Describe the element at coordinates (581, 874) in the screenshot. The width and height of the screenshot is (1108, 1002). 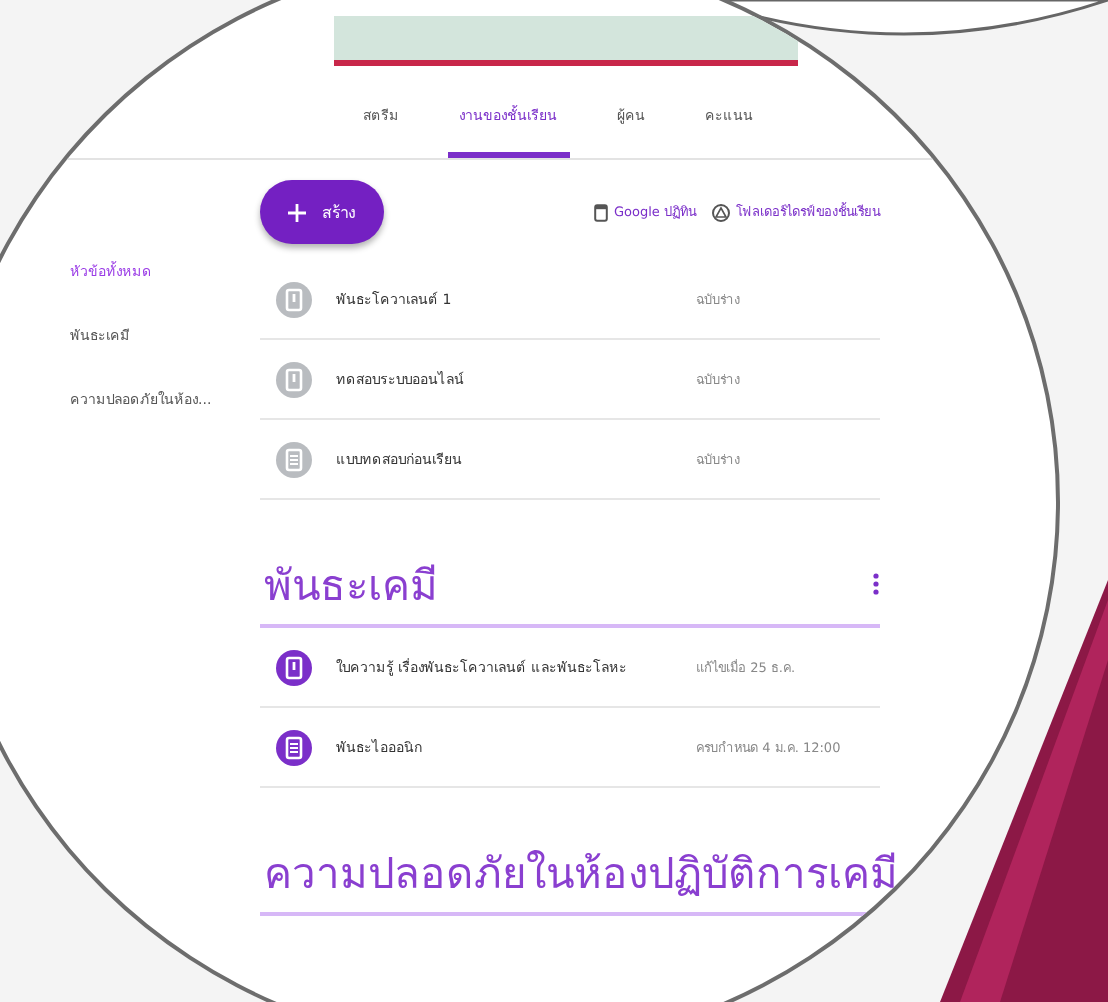
I see `topic-heading: ความปลอดภัยในห้องปฏิบัติการเคมี` at that location.